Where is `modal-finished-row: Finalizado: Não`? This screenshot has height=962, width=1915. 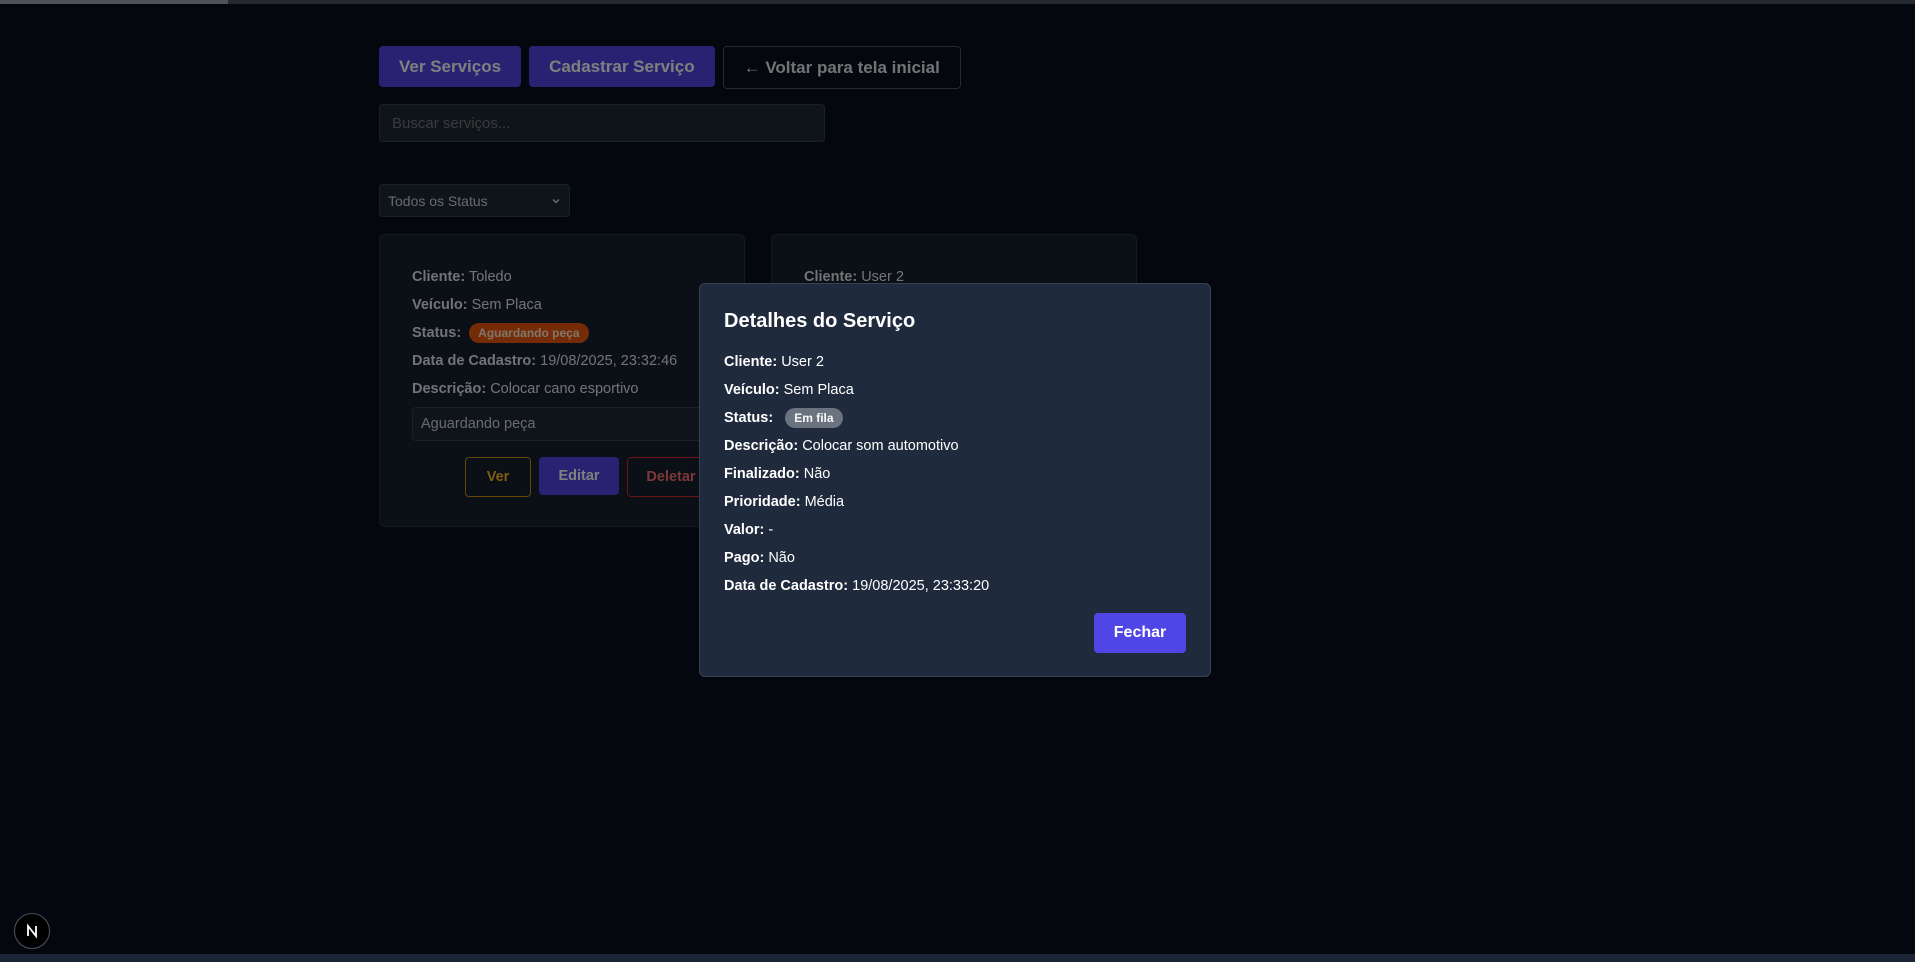
modal-finished-row: Finalizado: Não is located at coordinates (777, 474).